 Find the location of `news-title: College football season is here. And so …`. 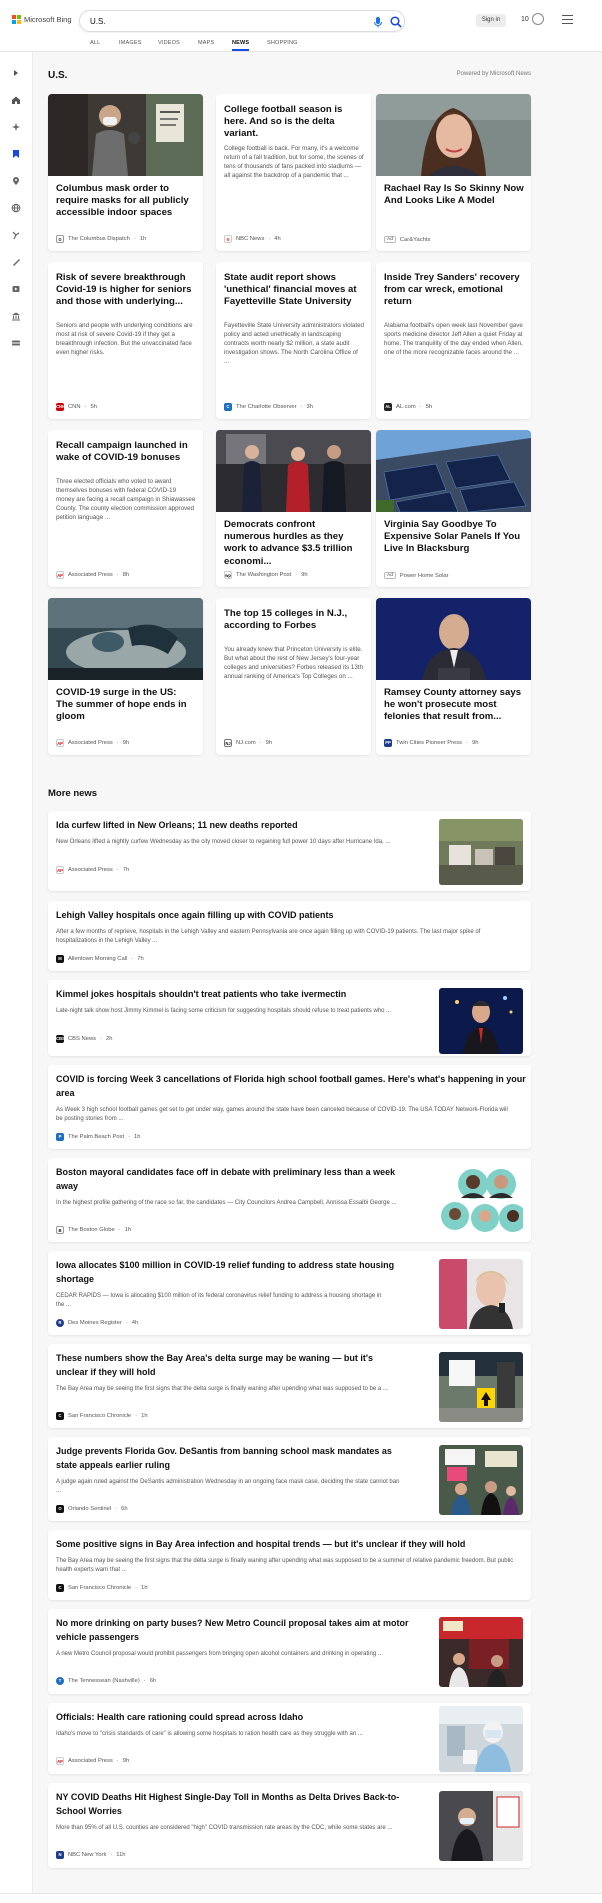

news-title: College football season is here. And so … is located at coordinates (295, 122).